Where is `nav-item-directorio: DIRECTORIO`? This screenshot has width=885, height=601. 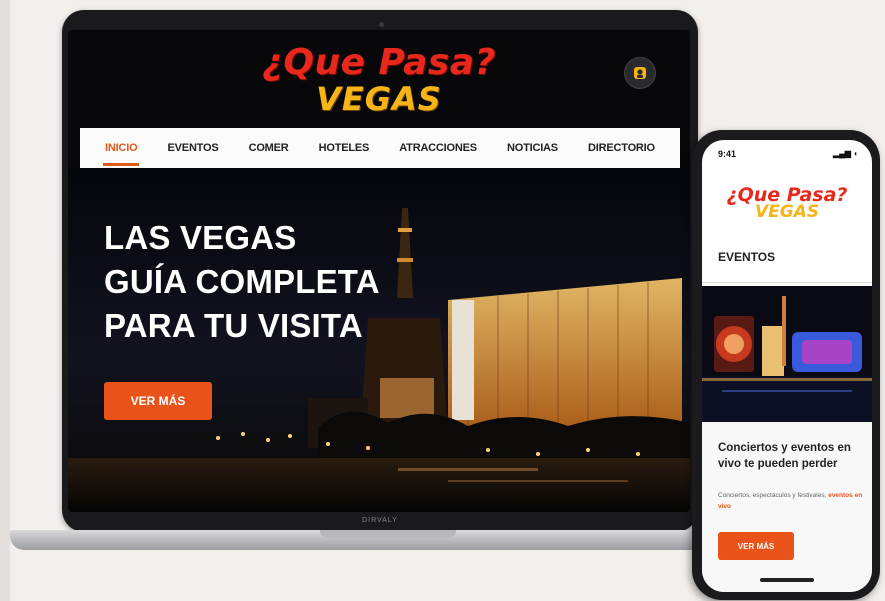 nav-item-directorio: DIRECTORIO is located at coordinates (621, 148).